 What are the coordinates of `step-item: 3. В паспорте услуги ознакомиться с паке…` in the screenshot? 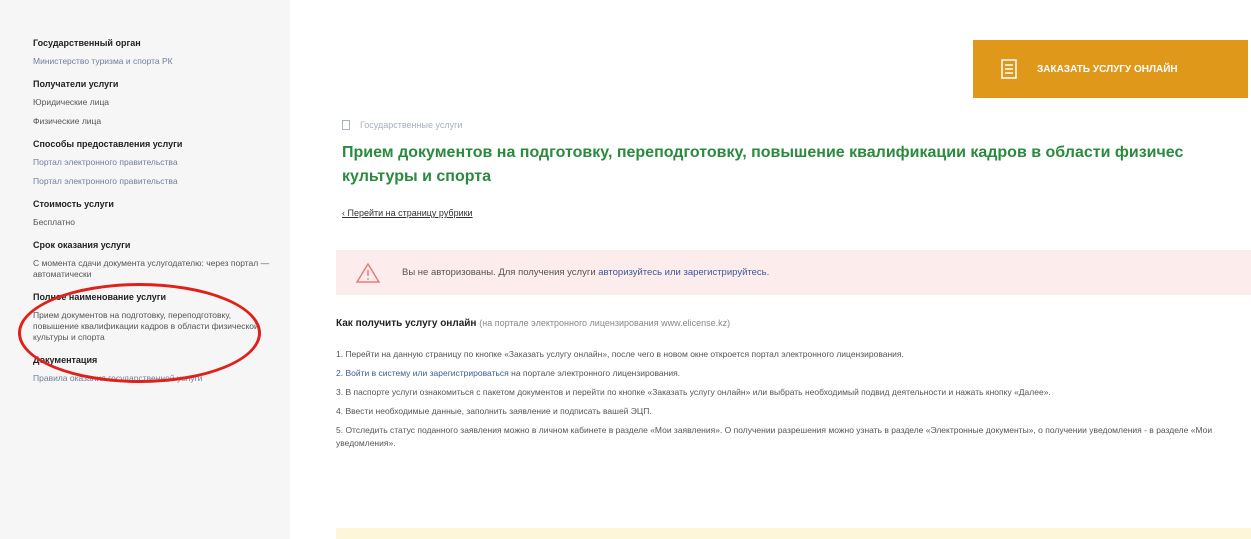 It's located at (791, 392).